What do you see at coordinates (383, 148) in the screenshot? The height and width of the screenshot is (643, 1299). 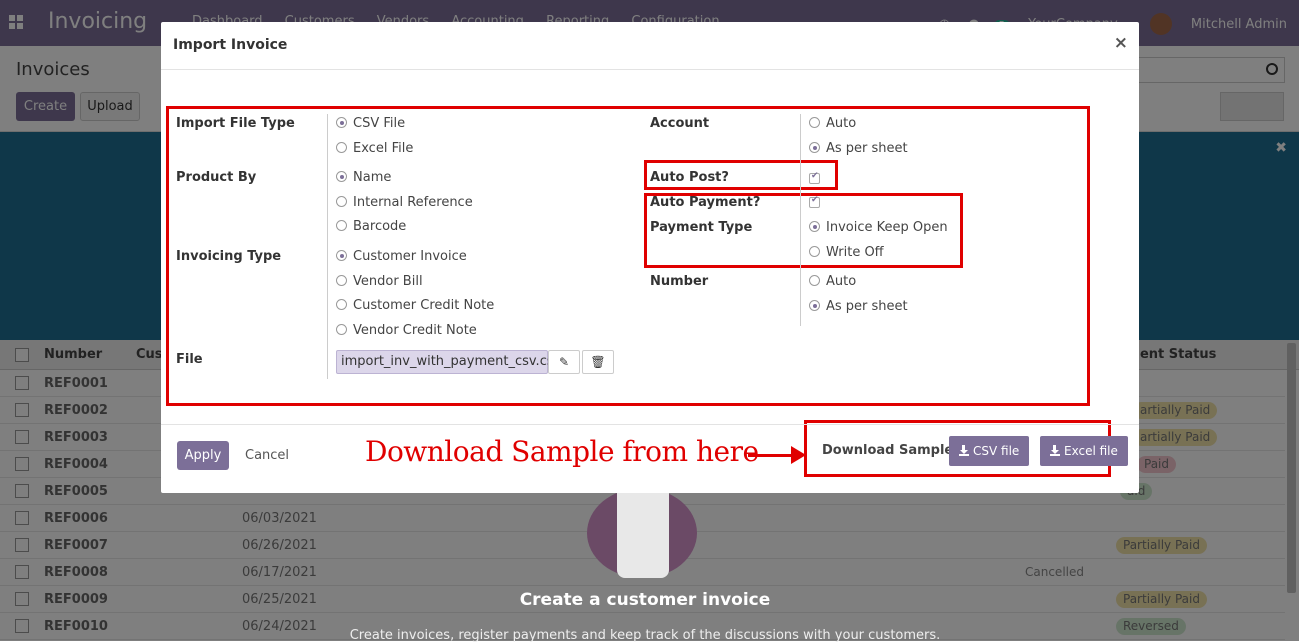 I see `option-label: Excel File` at bounding box center [383, 148].